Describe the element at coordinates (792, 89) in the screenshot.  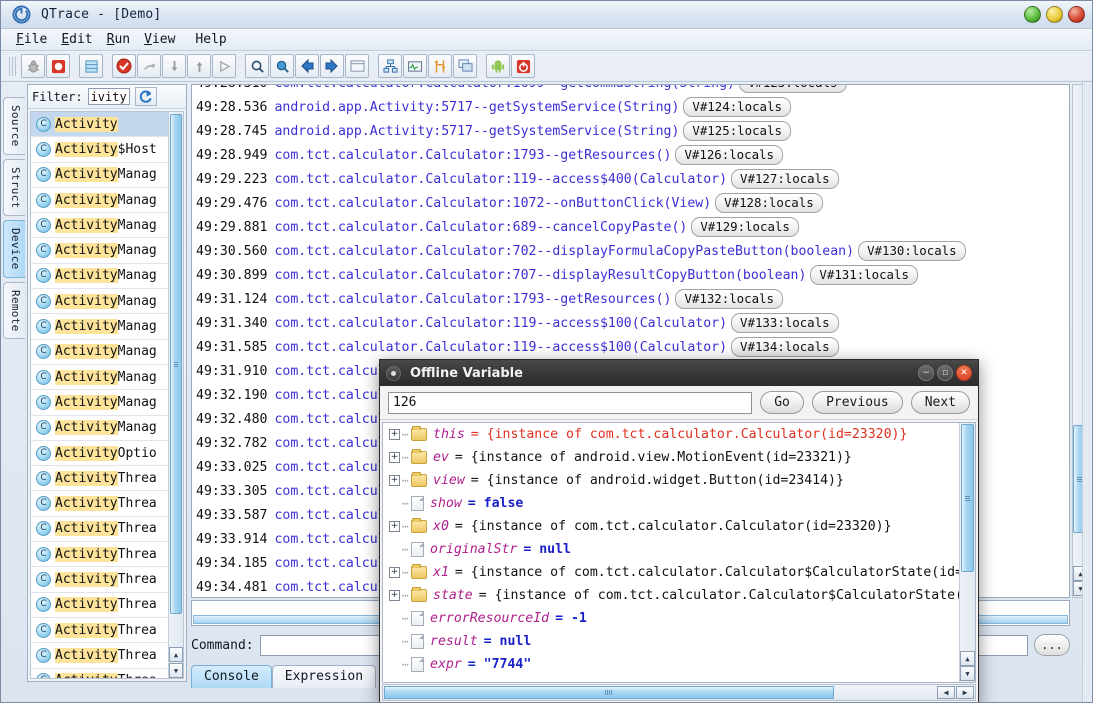
I see `locals-badge: V#123:locals` at that location.